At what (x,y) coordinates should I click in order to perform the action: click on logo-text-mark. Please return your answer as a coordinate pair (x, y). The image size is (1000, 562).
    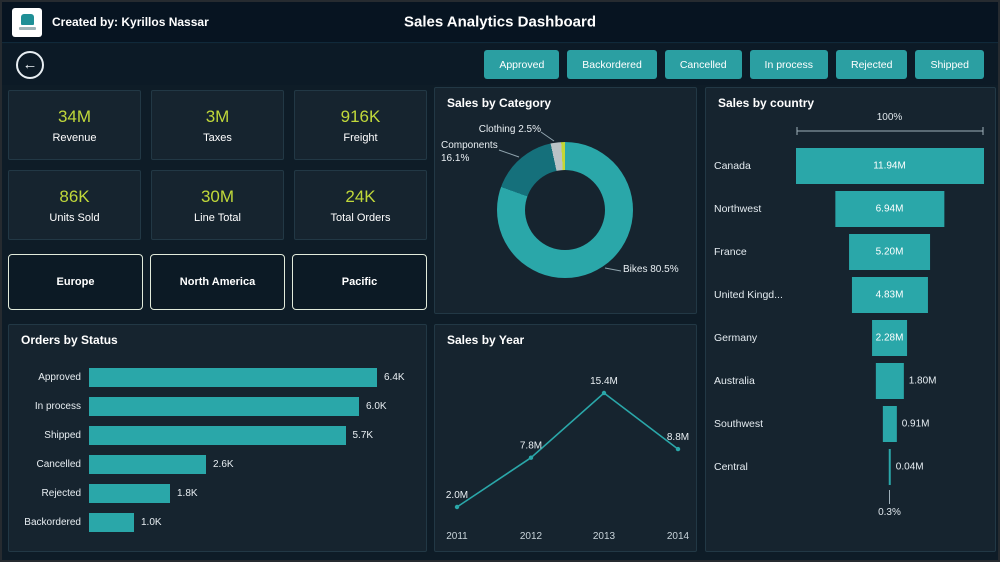
    Looking at the image, I should click on (27, 28).